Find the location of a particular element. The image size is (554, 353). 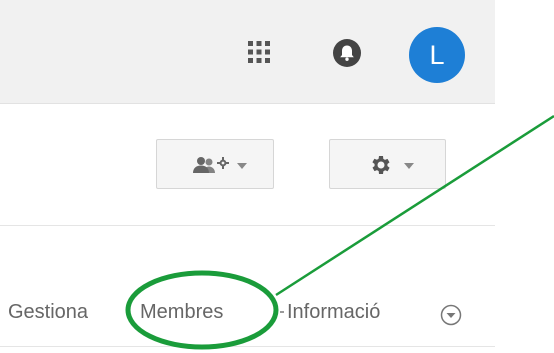

settings-button is located at coordinates (387, 164).